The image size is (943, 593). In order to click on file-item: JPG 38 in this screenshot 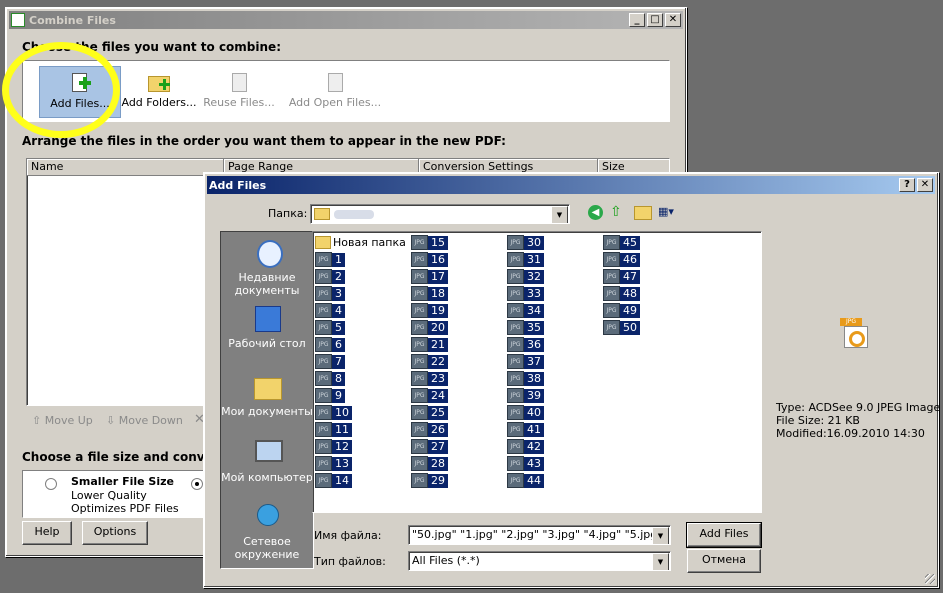, I will do `click(525, 378)`.